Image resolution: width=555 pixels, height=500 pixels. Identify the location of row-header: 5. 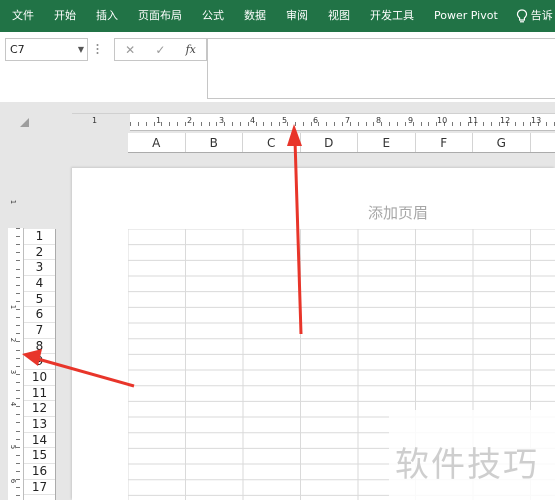
(39, 300).